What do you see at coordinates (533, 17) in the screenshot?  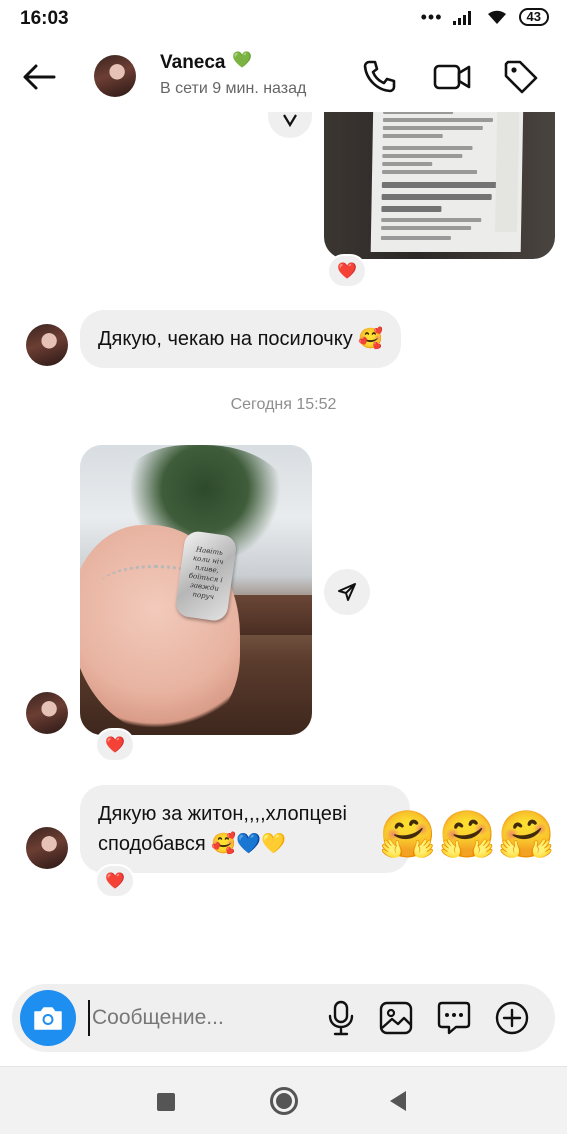 I see `battery-icon: 43` at bounding box center [533, 17].